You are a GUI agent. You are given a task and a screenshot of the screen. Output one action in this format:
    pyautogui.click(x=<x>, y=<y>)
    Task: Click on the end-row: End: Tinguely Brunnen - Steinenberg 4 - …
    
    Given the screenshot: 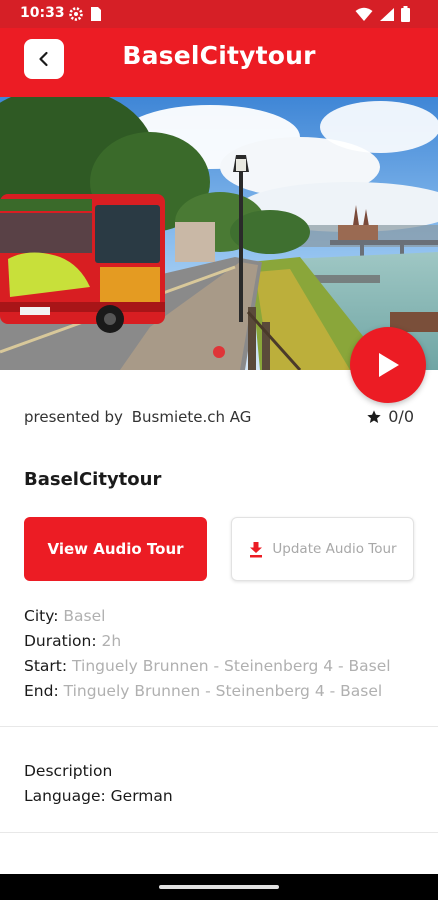 What is the action you would take?
    pyautogui.click(x=203, y=691)
    